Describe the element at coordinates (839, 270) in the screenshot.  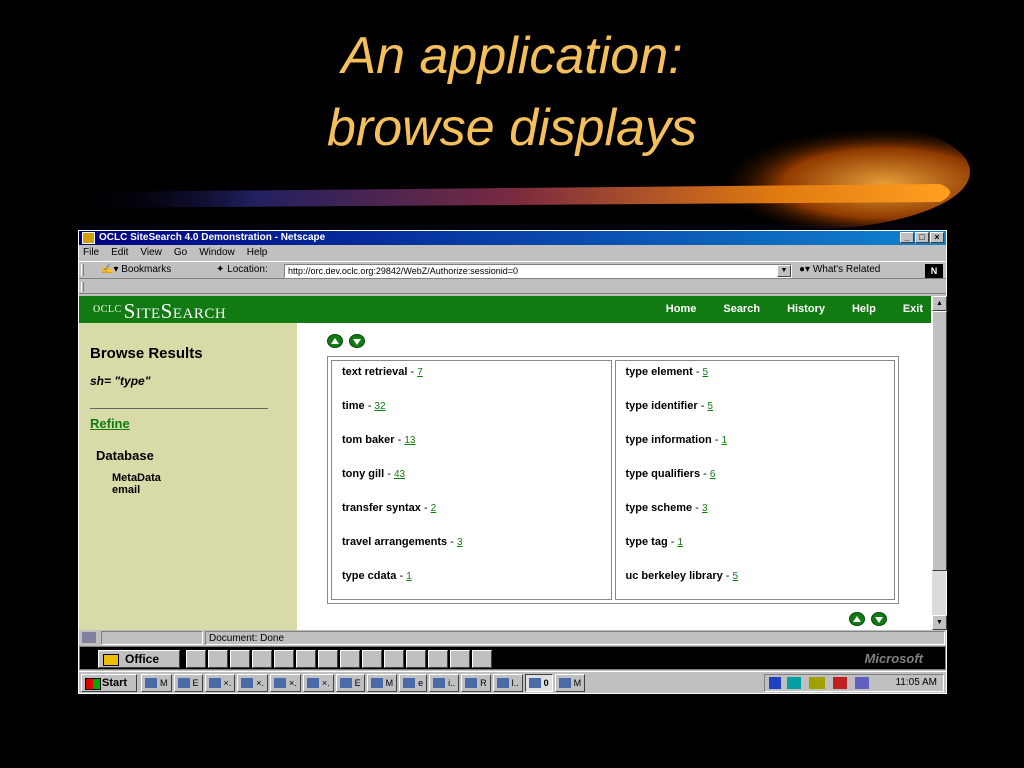
I see `whats-related-button: ●▾ What's Related` at that location.